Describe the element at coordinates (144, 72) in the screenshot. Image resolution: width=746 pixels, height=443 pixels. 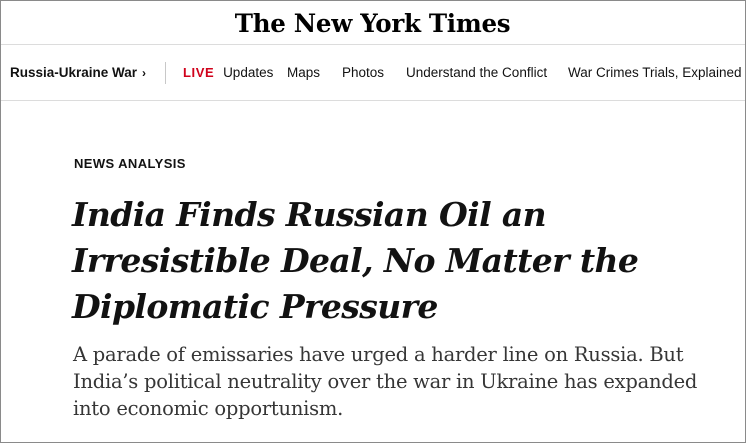
I see `chevron-right-icon: ›` at that location.